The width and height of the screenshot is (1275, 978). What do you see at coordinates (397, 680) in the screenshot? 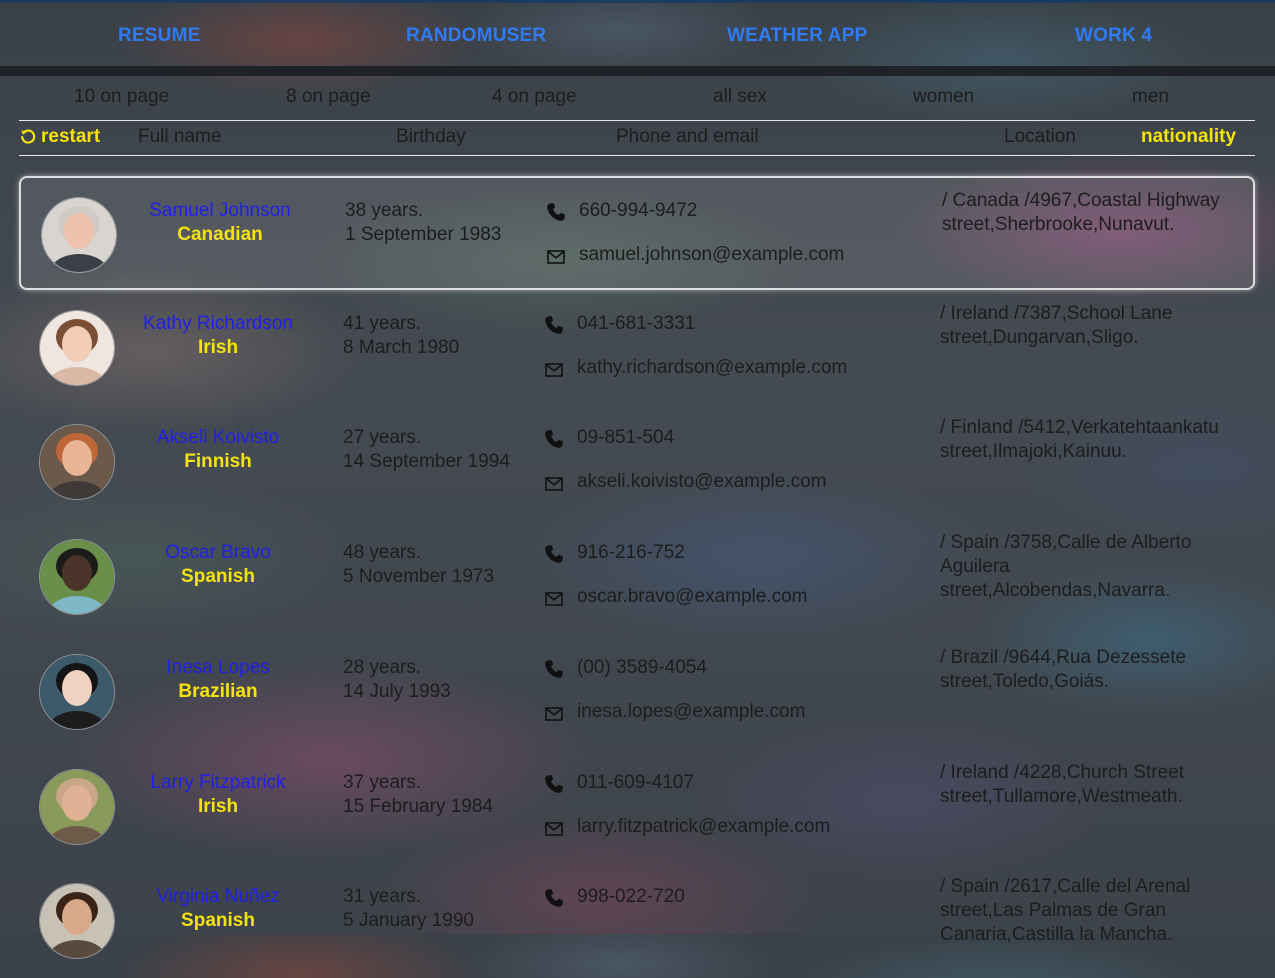
I see `birthday-cell: 28 years. 14 July 1993` at bounding box center [397, 680].